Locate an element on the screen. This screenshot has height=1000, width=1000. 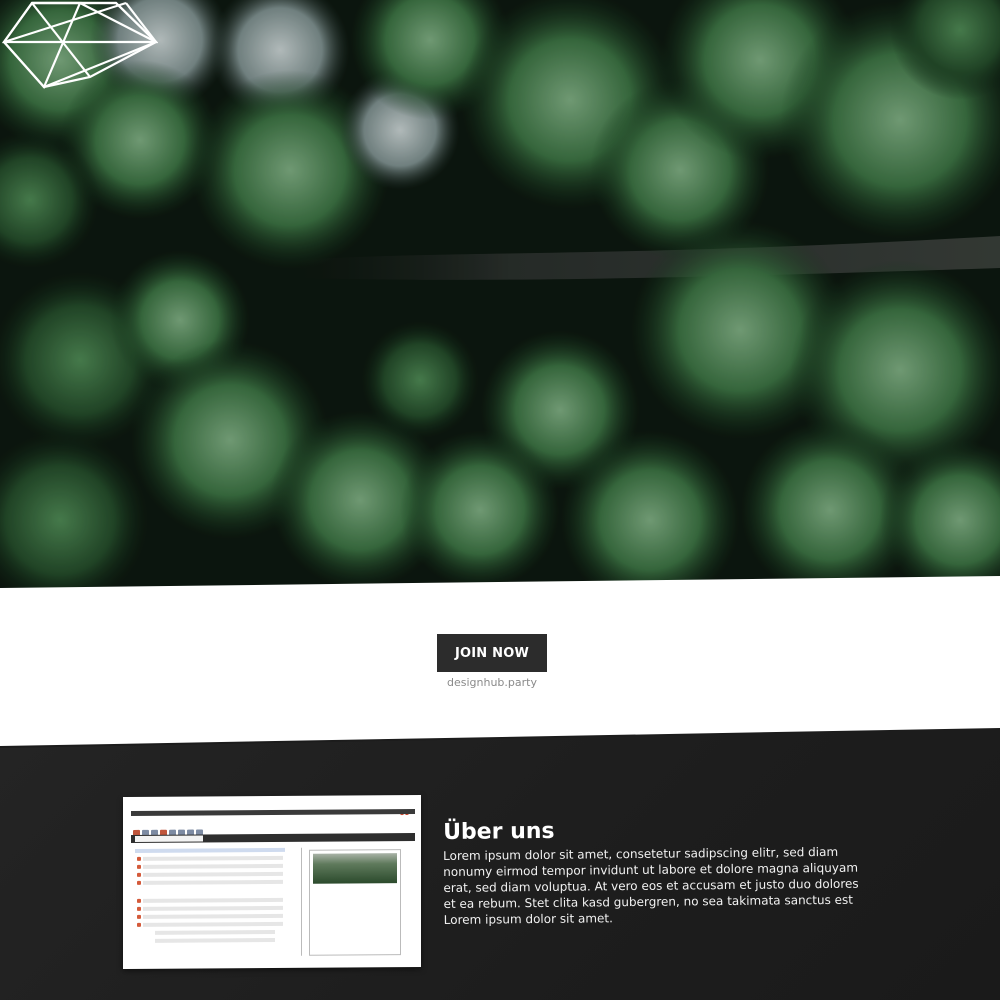
thumbnail-tree is located at coordinates (215, 903).